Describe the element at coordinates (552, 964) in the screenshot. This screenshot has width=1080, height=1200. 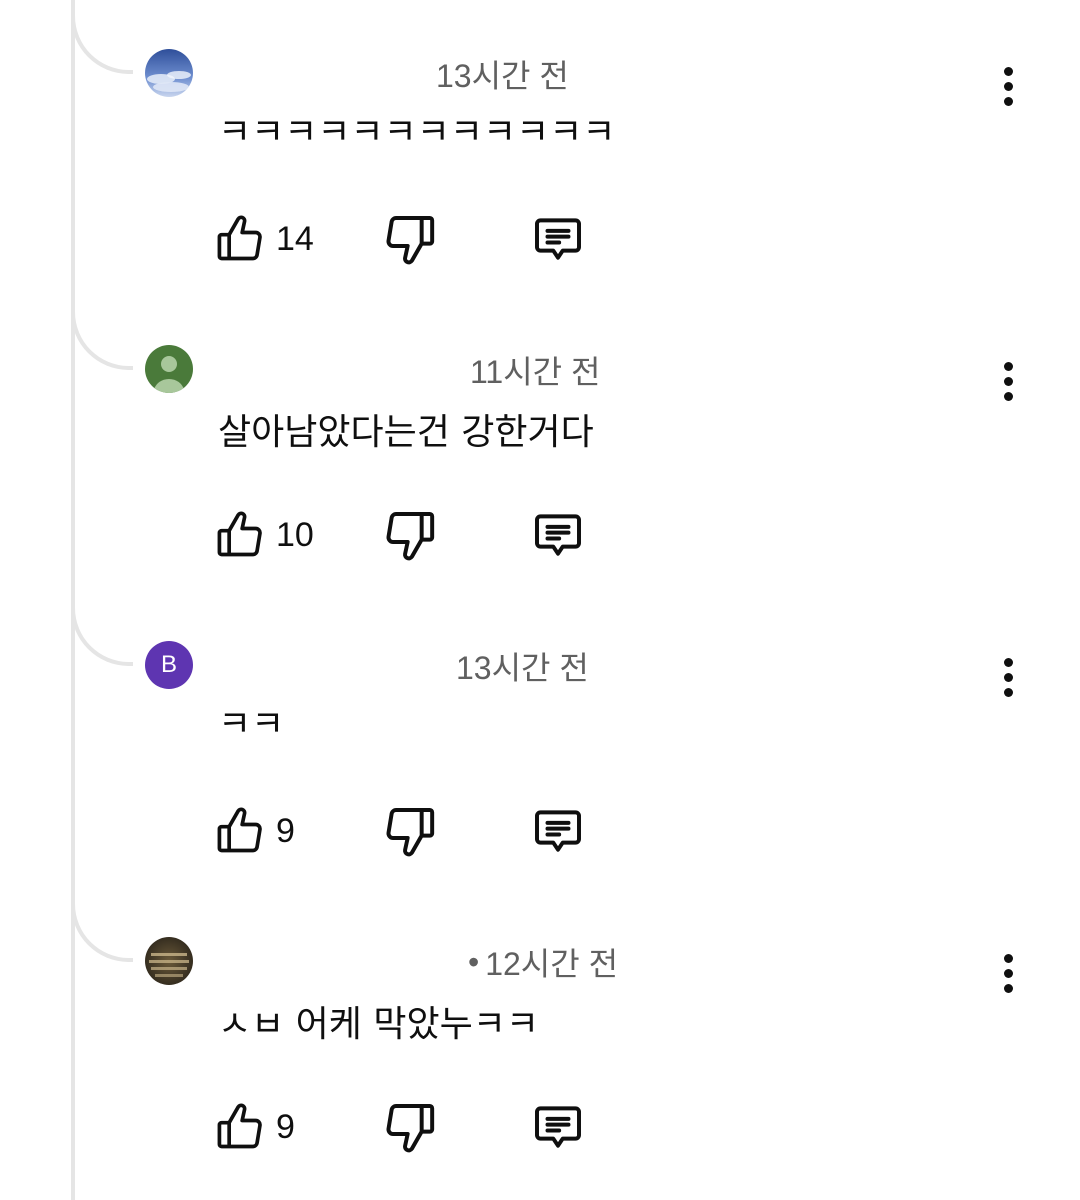
I see `comment-time: 12시간 전` at that location.